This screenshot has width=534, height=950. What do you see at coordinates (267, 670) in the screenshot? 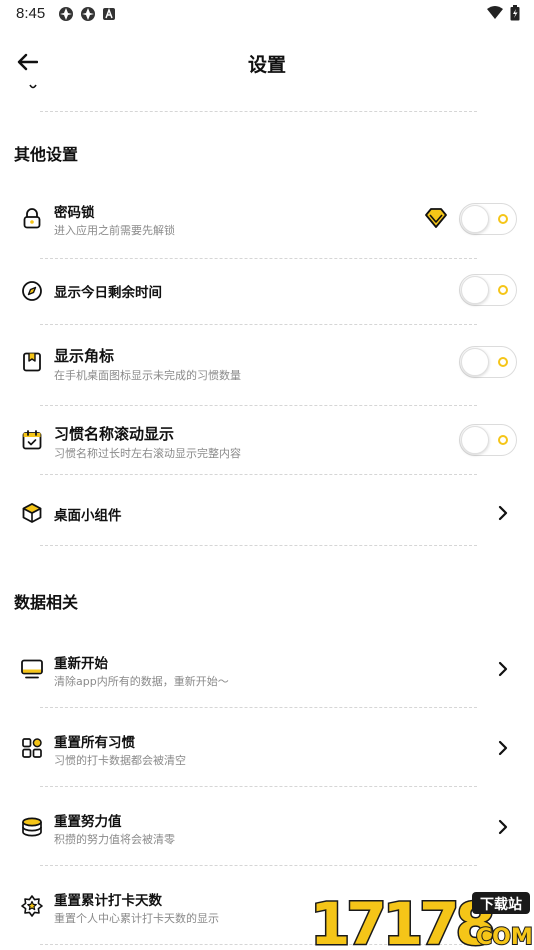
I see `row-restart: 重新开始 清除app内所有的数据，重新开始～` at bounding box center [267, 670].